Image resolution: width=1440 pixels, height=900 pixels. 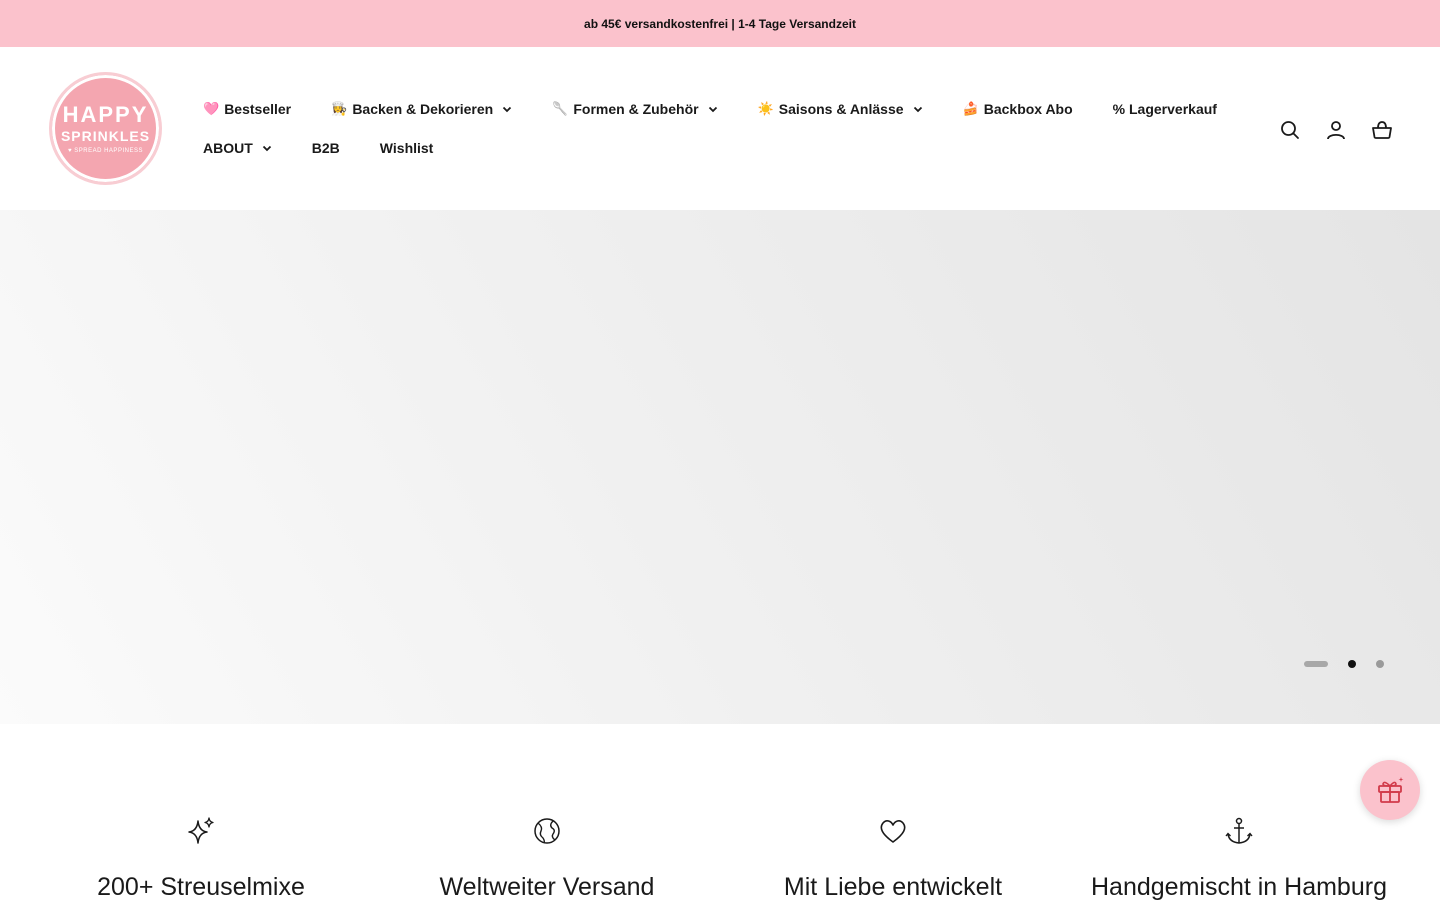 I want to click on slideshow-pagination, so click(x=1344, y=664).